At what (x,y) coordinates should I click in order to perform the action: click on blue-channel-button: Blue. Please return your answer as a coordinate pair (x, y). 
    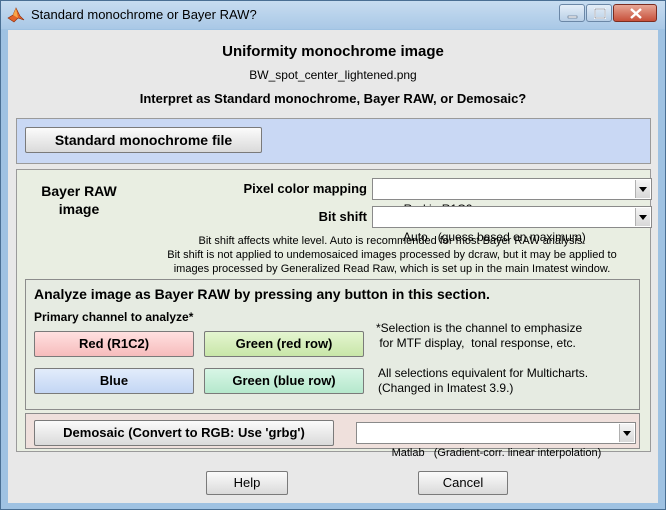
    Looking at the image, I should click on (114, 381).